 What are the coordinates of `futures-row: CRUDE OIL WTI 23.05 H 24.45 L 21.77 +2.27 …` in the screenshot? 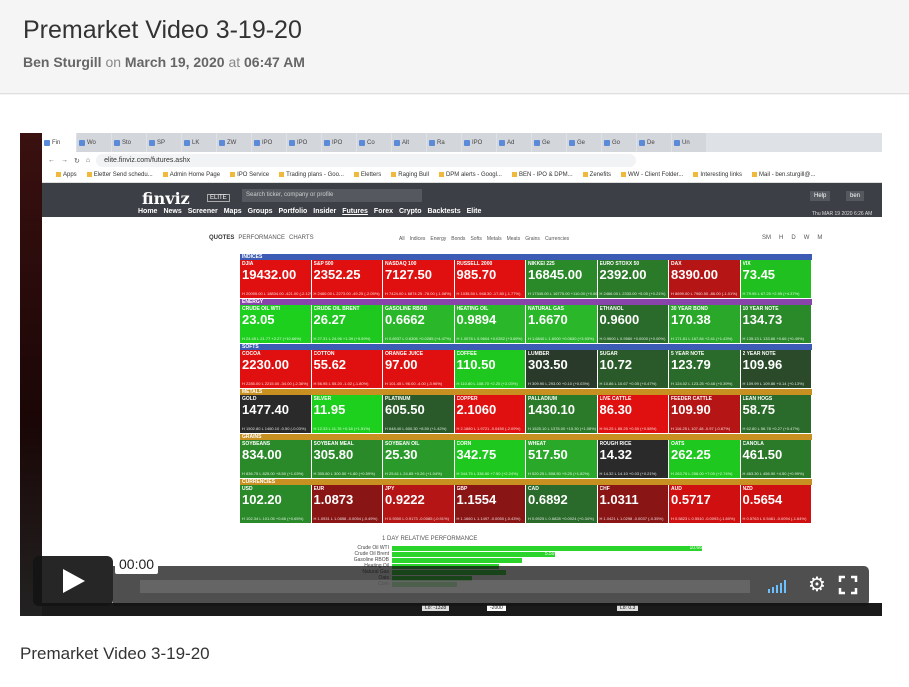 It's located at (526, 324).